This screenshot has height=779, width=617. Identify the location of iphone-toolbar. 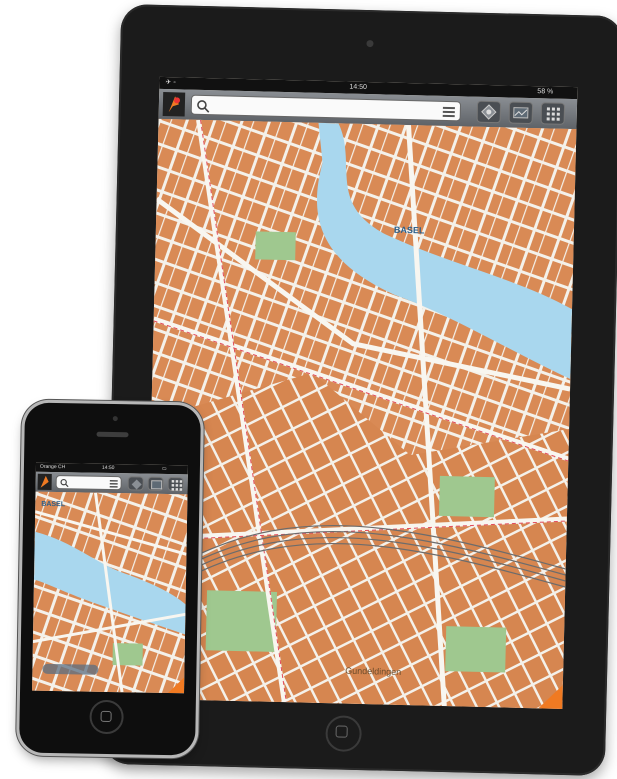
(111, 483).